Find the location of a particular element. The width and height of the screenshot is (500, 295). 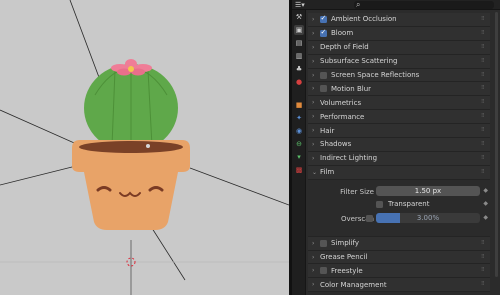

panel-screen-space-reflections: › Screen Space Reflections ⠿ is located at coordinates (399, 75).